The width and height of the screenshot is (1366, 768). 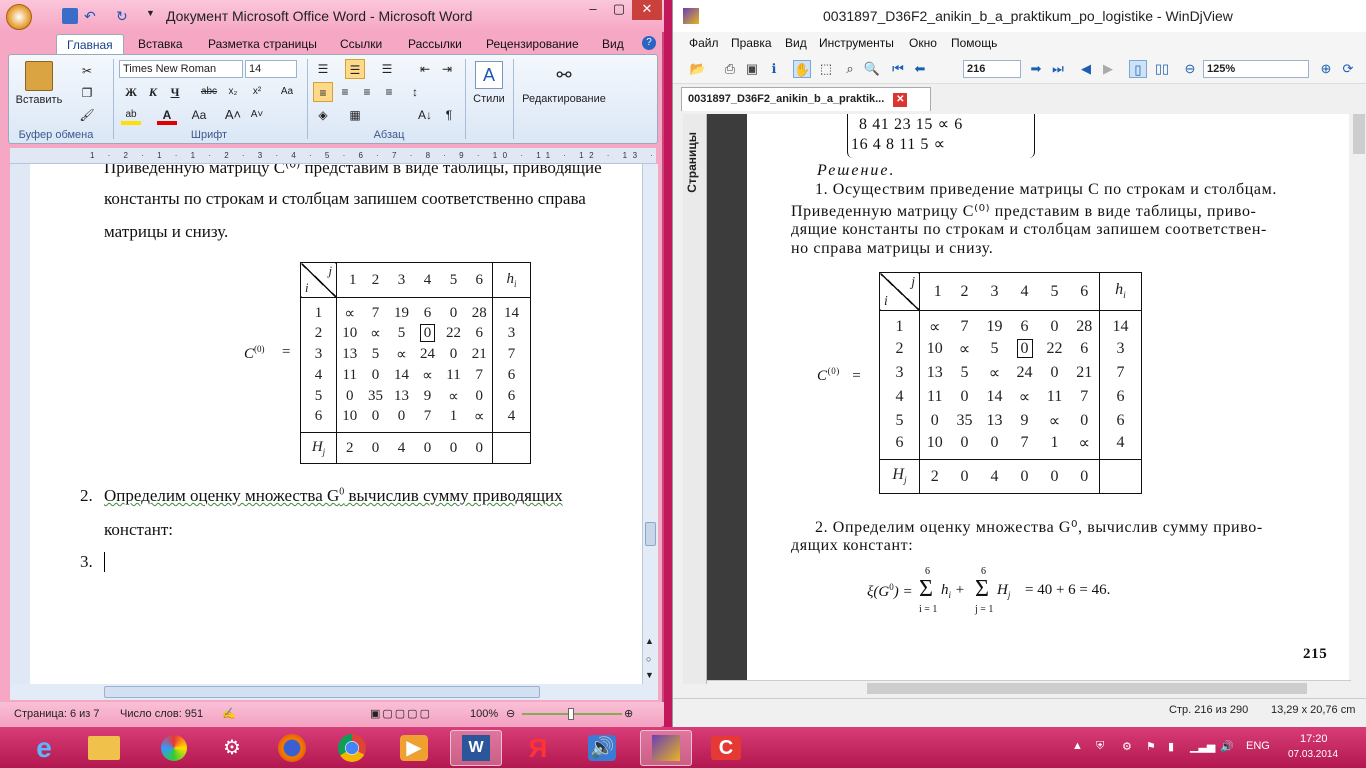 I want to click on tab-view: Вид, so click(x=613, y=44).